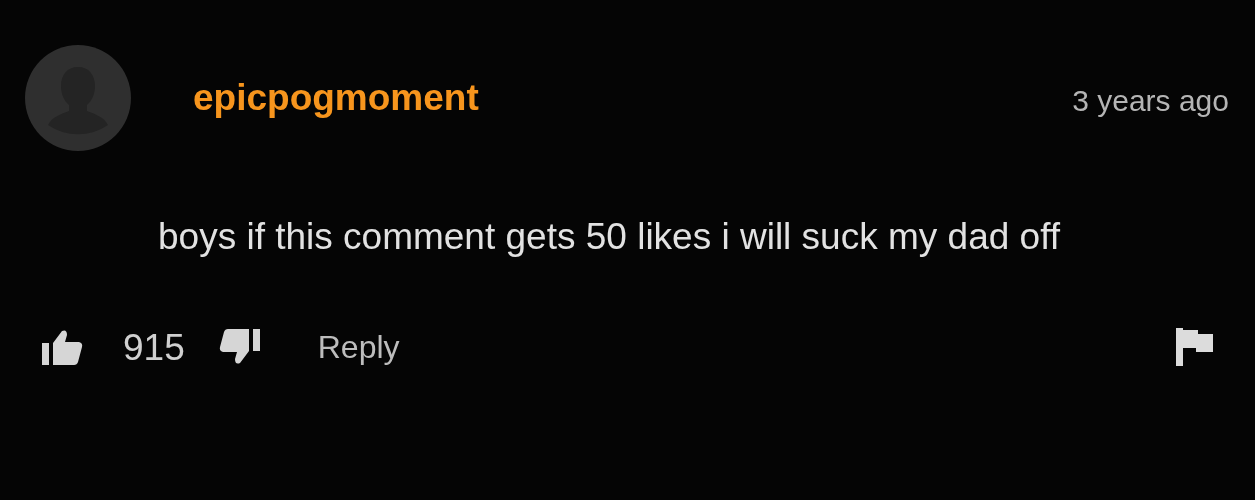 The width and height of the screenshot is (1255, 500). Describe the element at coordinates (78, 98) in the screenshot. I see `avatar-icon` at that location.